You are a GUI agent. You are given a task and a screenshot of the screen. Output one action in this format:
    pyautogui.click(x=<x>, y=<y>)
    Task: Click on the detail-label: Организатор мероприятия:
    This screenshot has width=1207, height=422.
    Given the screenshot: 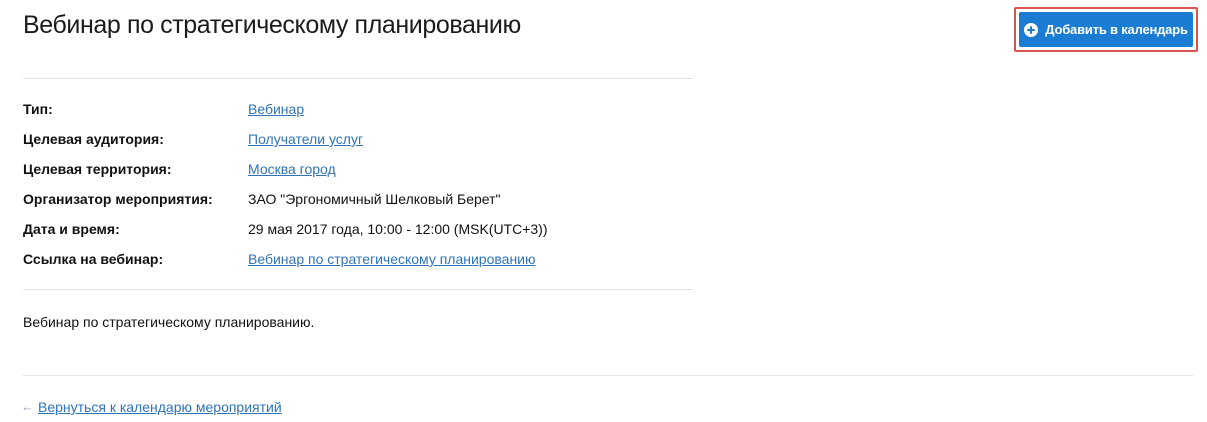 What is the action you would take?
    pyautogui.click(x=118, y=199)
    